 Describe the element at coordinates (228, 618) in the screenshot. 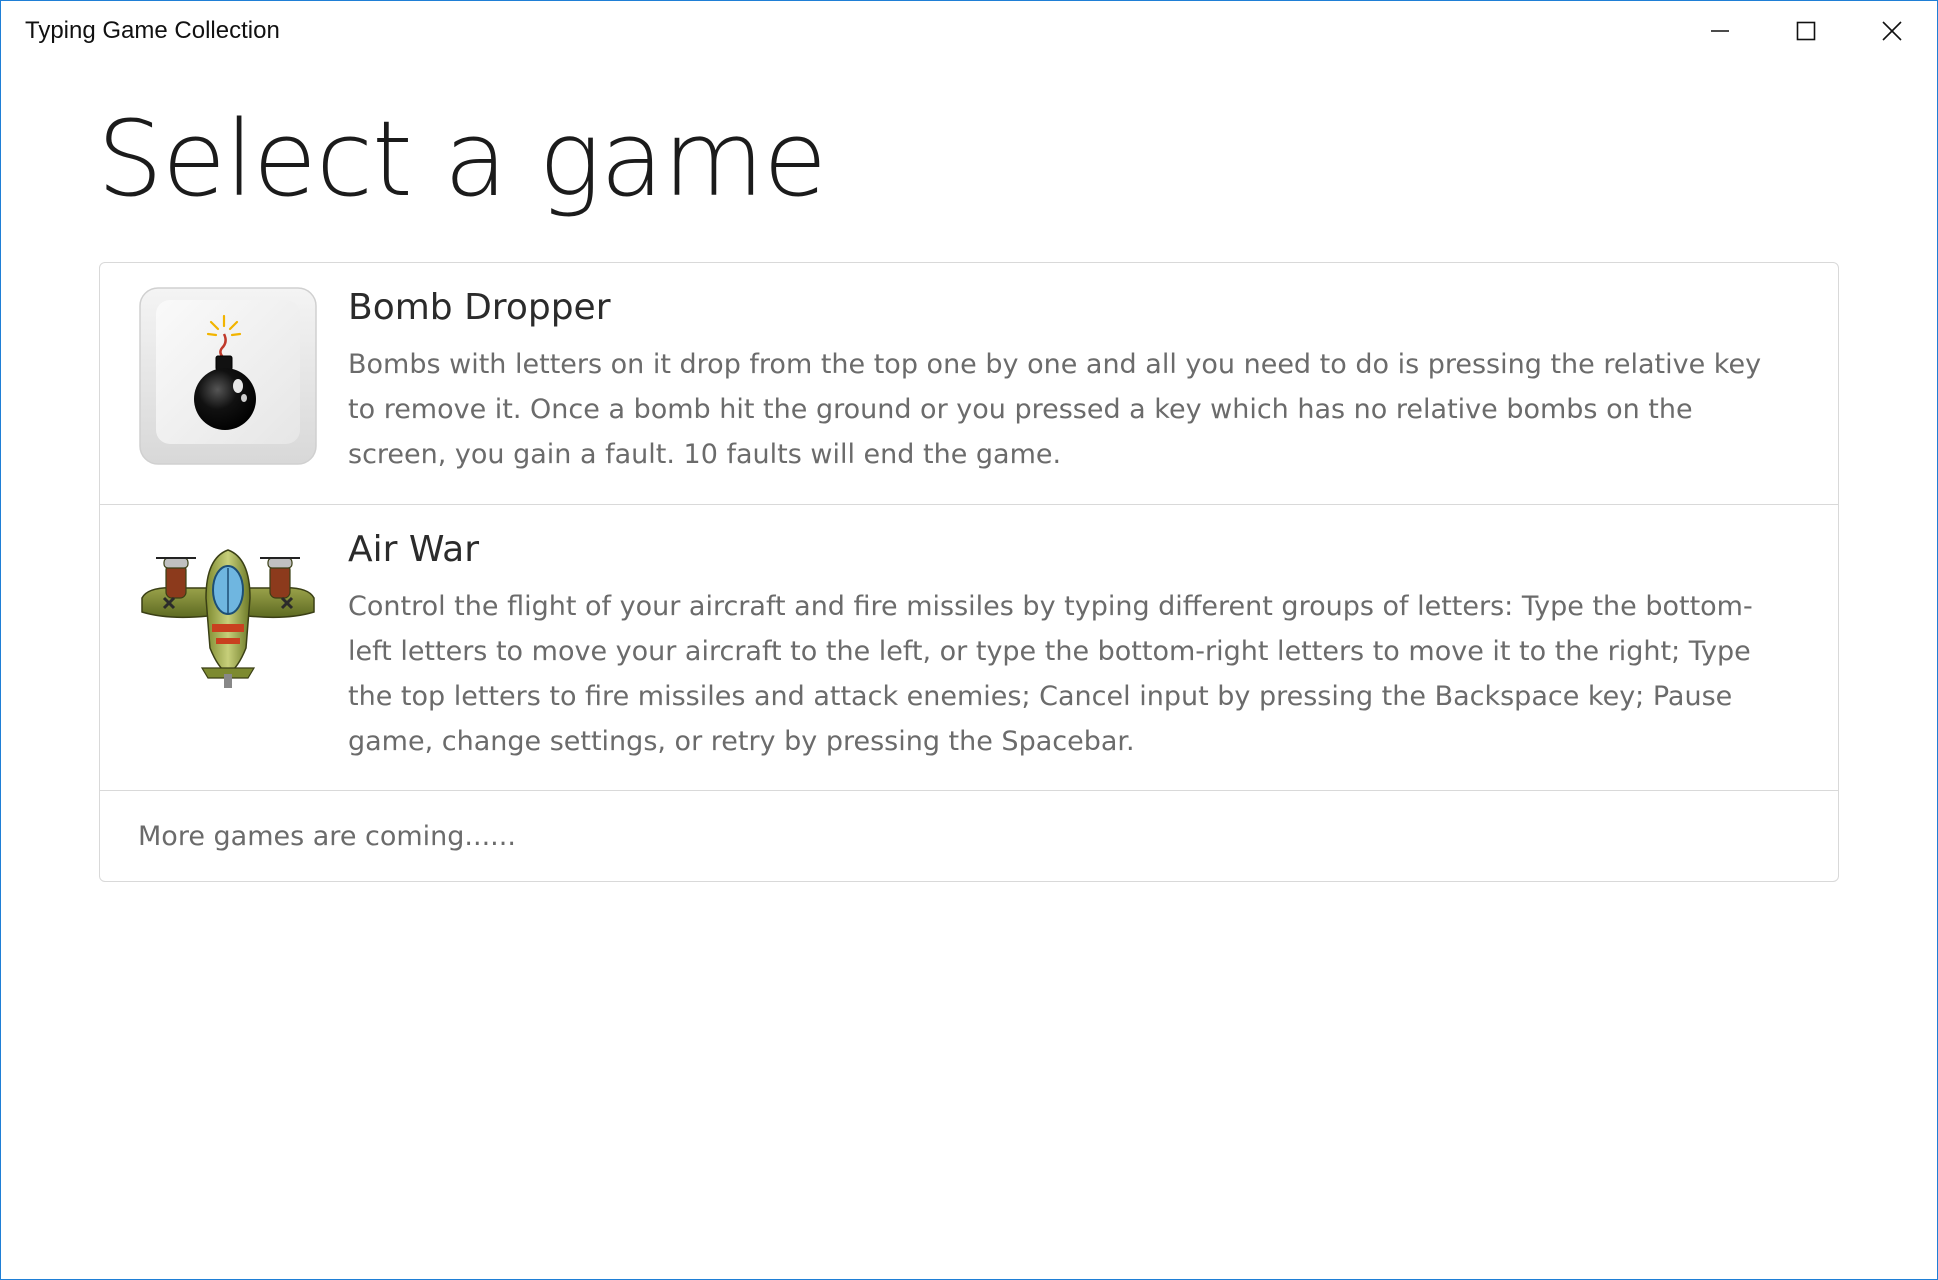

I see `airplane-icon` at that location.